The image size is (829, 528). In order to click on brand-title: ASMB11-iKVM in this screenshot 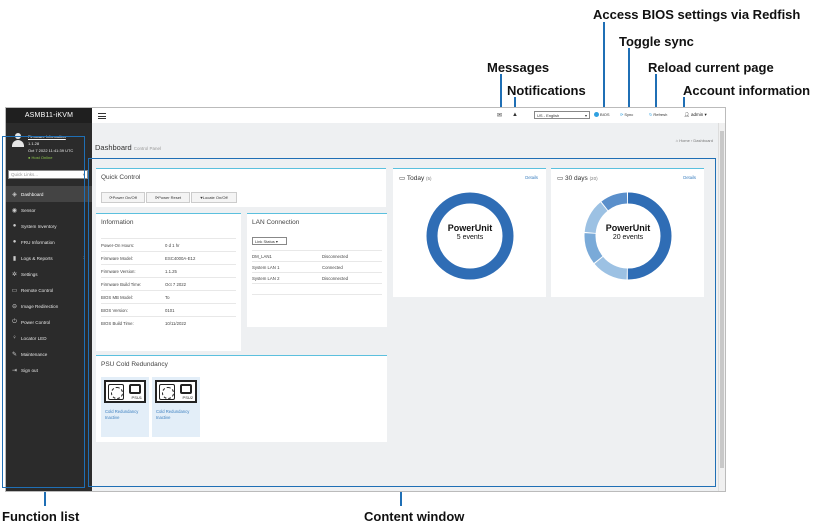, I will do `click(49, 115)`.